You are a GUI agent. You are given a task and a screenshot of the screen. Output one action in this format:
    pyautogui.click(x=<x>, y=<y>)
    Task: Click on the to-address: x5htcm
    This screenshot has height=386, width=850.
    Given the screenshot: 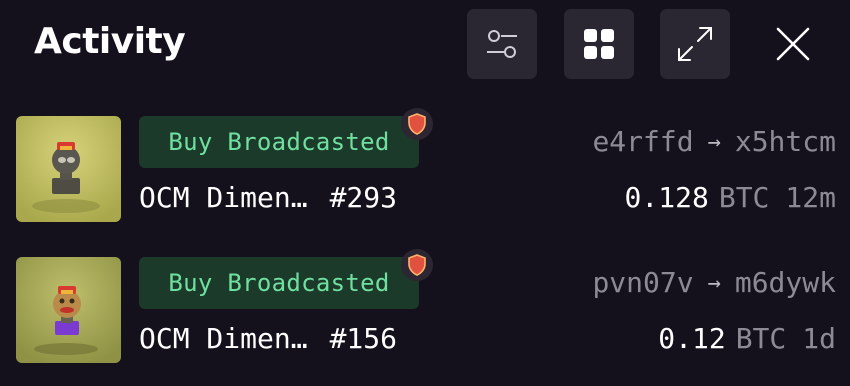 What is the action you would take?
    pyautogui.click(x=785, y=141)
    